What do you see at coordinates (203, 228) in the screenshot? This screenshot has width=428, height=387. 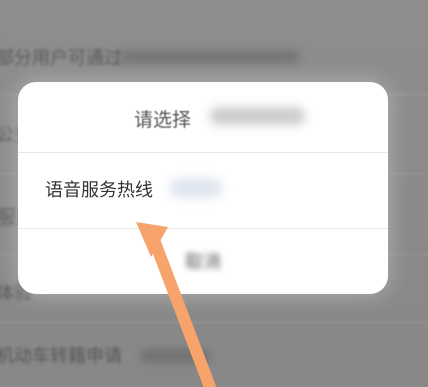 I see `dialog-divider` at bounding box center [203, 228].